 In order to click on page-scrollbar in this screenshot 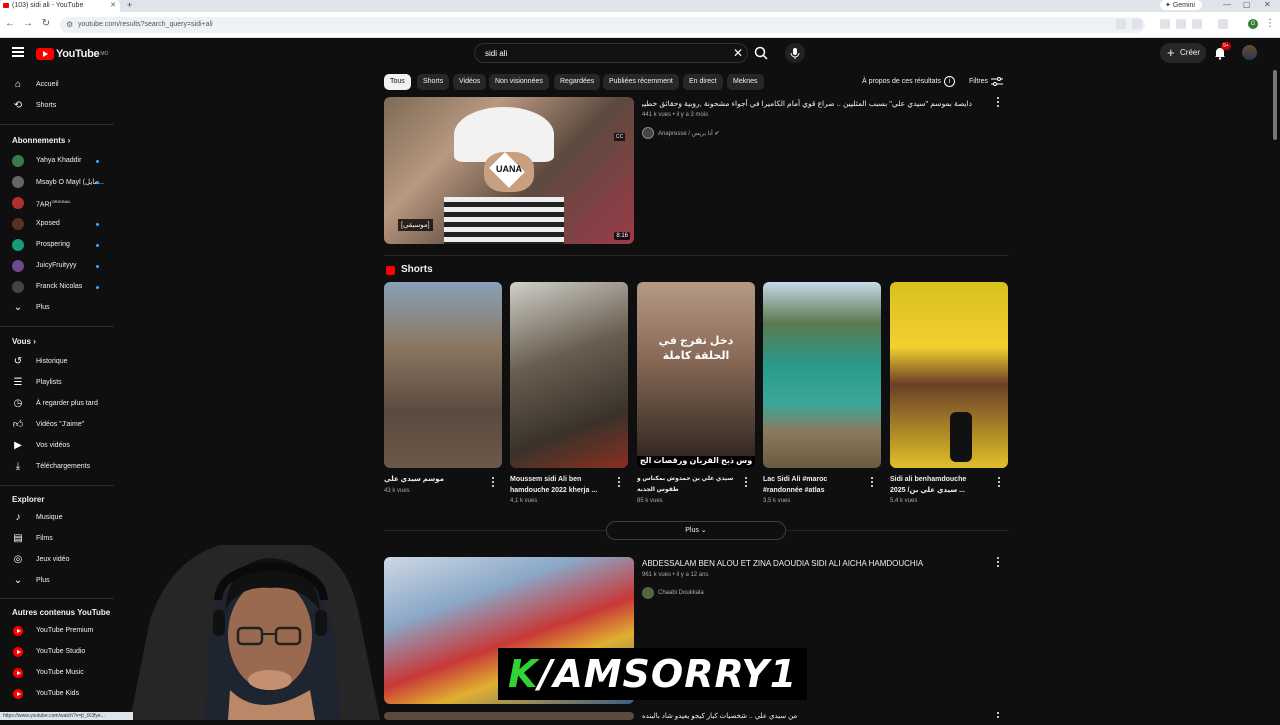, I will do `click(1275, 395)`.